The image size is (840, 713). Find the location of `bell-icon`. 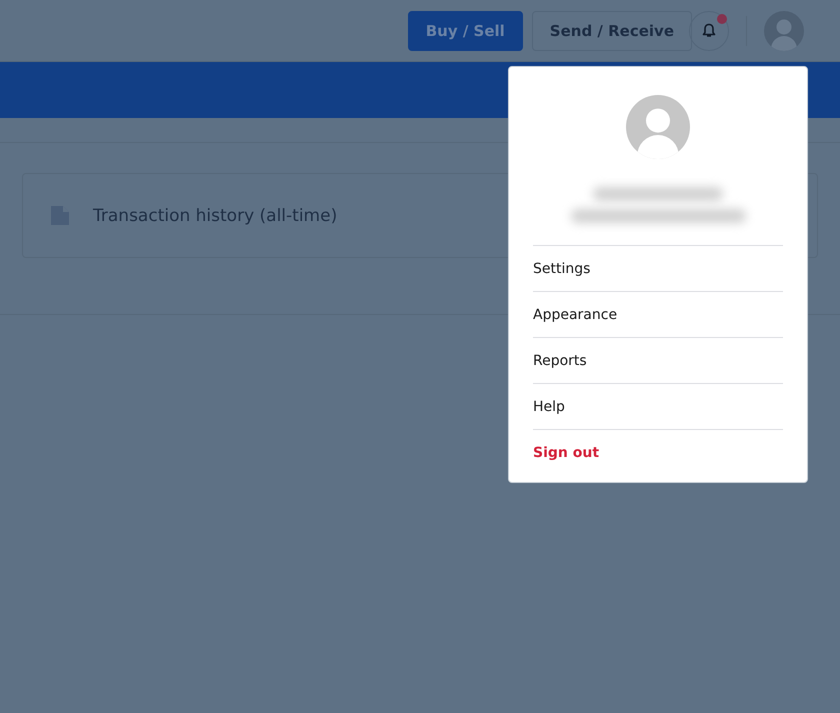

bell-icon is located at coordinates (709, 30).